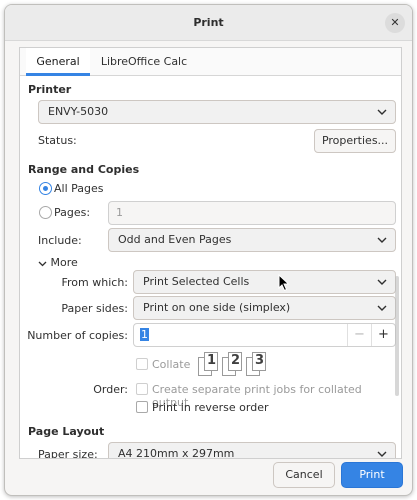 The width and height of the screenshot is (417, 500). I want to click on decrement-button: −, so click(359, 335).